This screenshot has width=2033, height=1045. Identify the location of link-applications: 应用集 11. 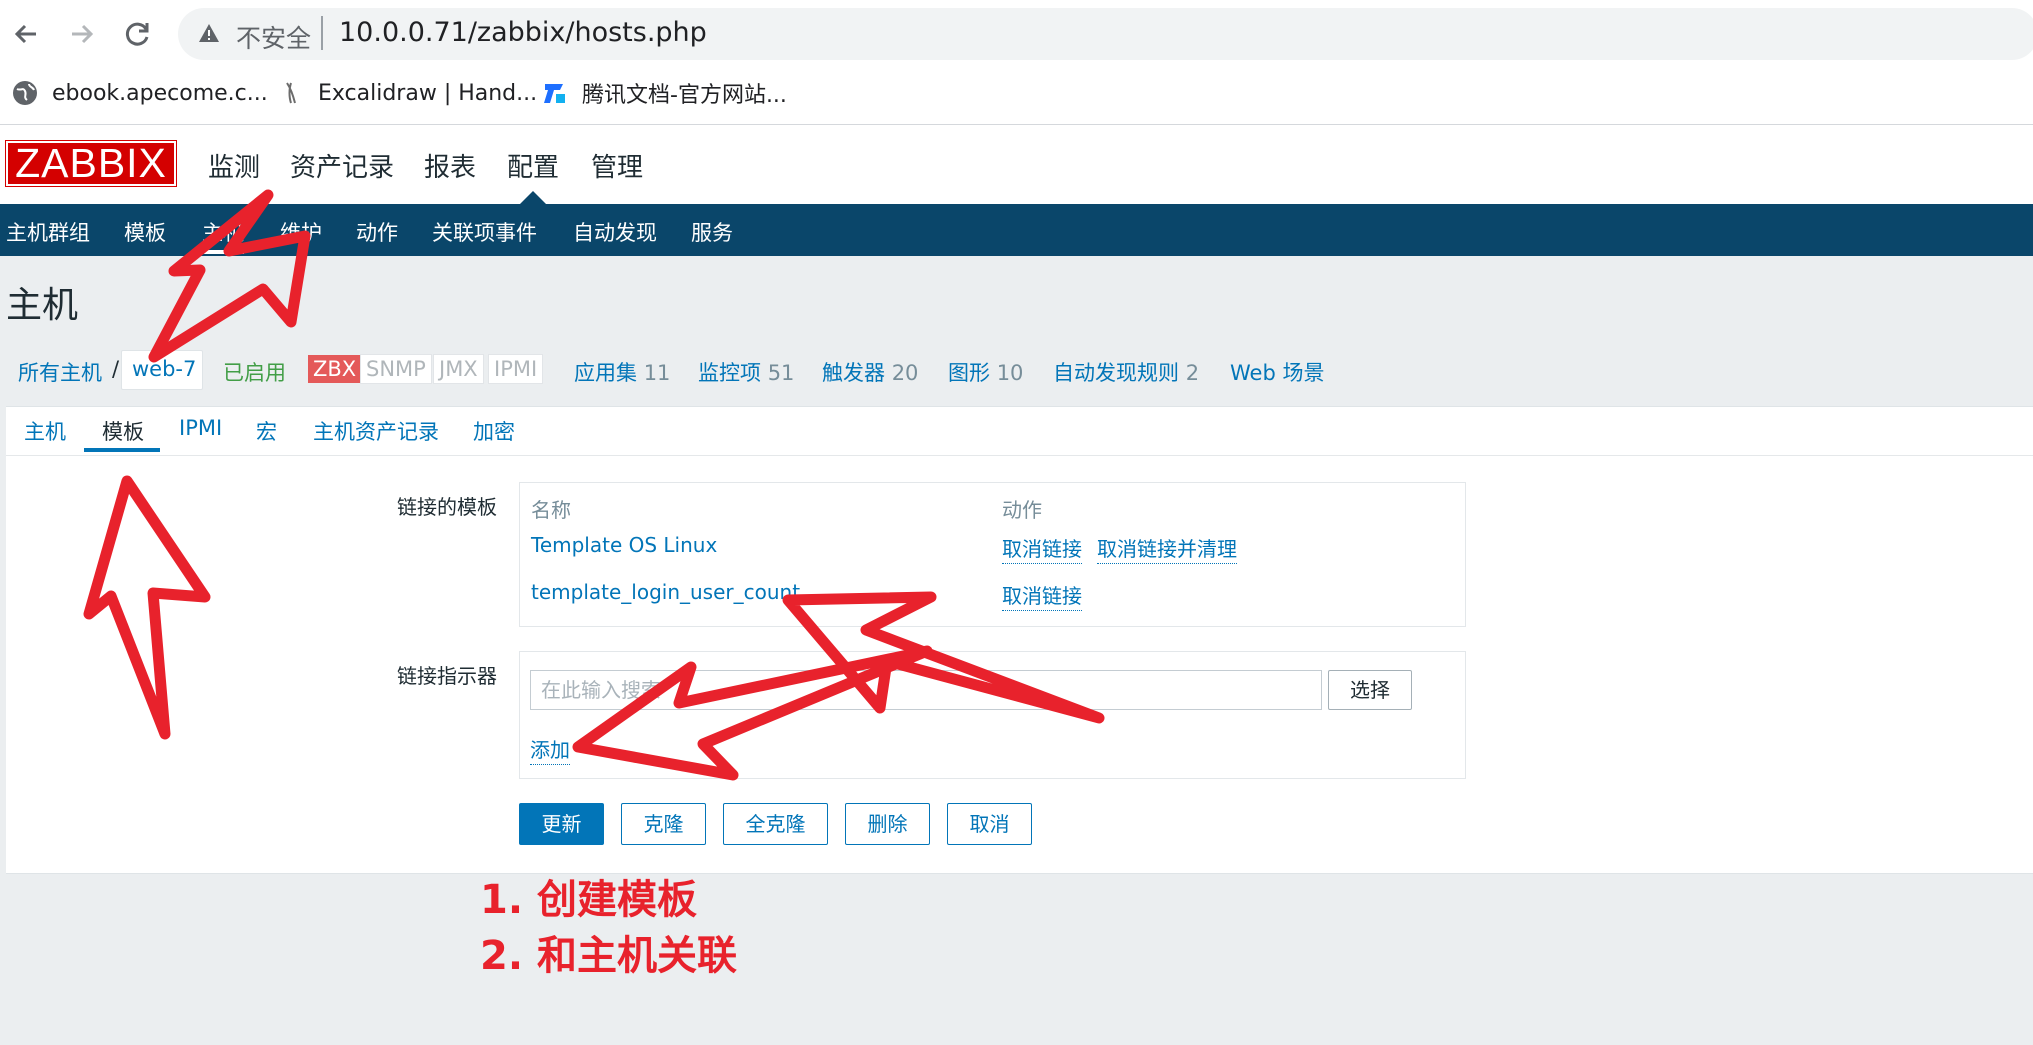
(622, 372).